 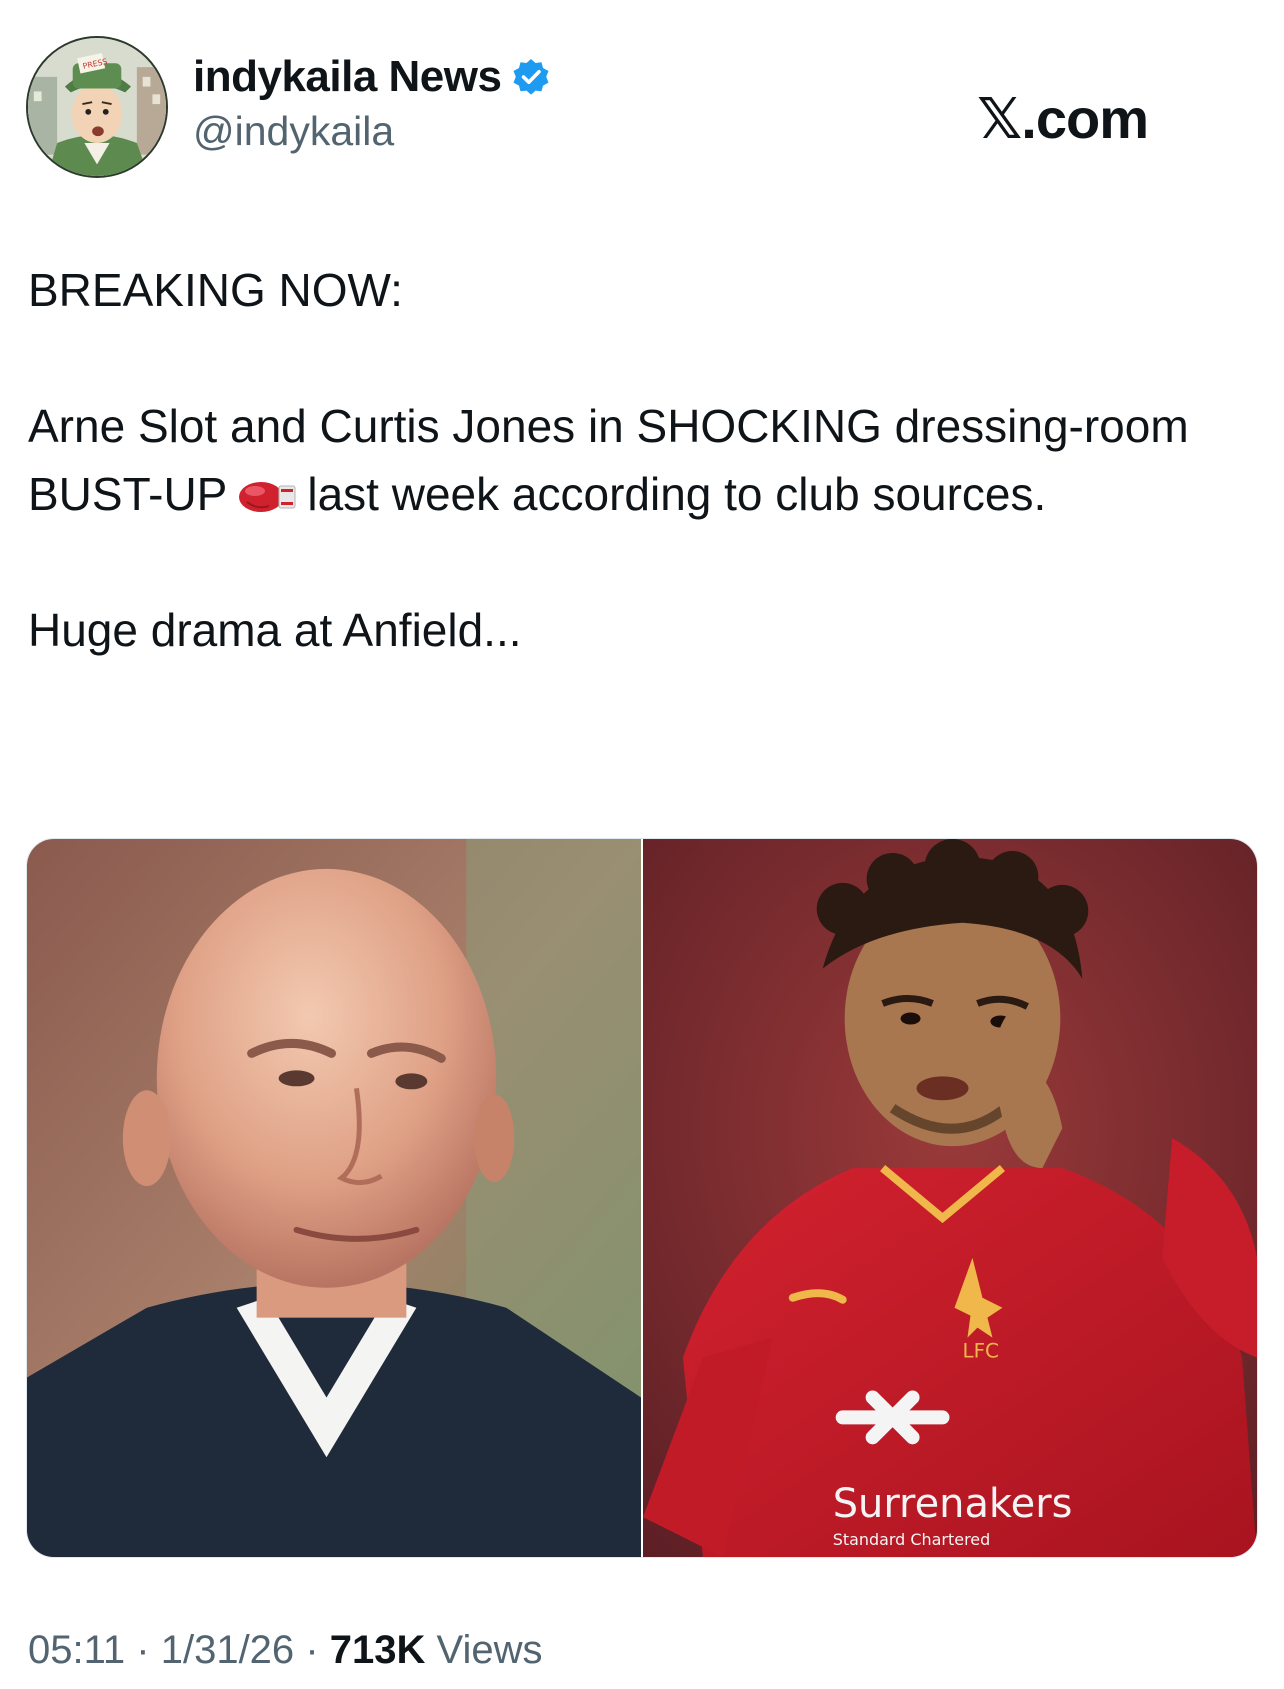 What do you see at coordinates (912, 1539) in the screenshot?
I see `shirt-sponsor-subtext: Standard Chartered` at bounding box center [912, 1539].